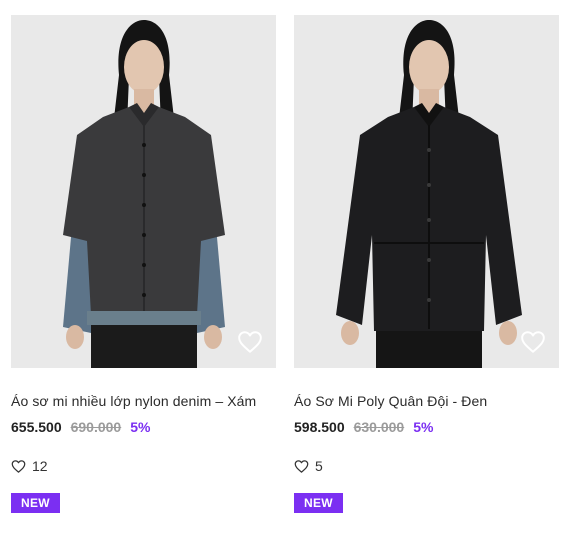 The image size is (570, 533). I want to click on original-price: 630.000, so click(379, 427).